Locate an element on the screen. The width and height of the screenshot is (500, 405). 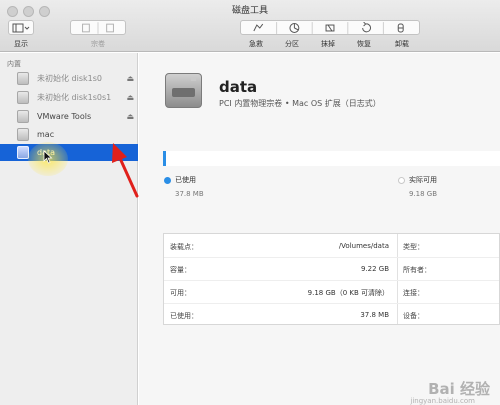
watermark-url: jingyan.baidu.com is located at coordinates (442, 401).